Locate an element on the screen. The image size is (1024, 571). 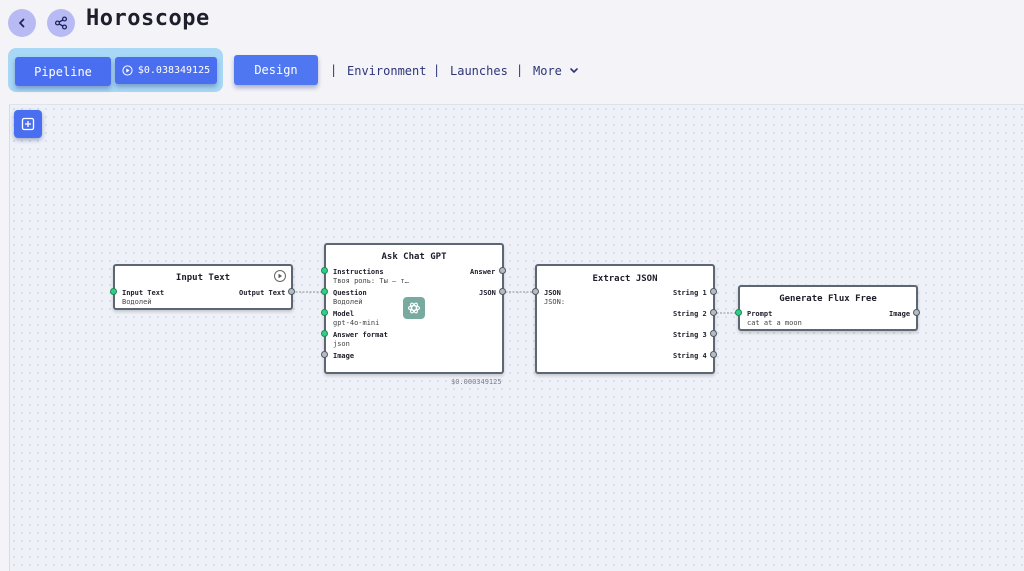
nav-more: More is located at coordinates (547, 71).